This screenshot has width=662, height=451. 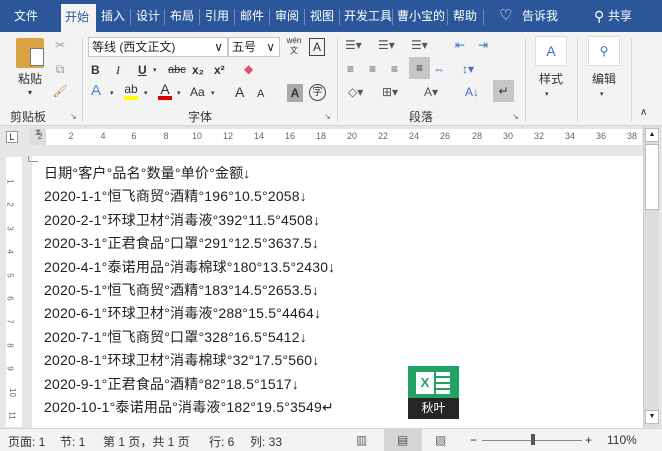 I want to click on read-mode-icon: ▥, so click(x=361, y=440).